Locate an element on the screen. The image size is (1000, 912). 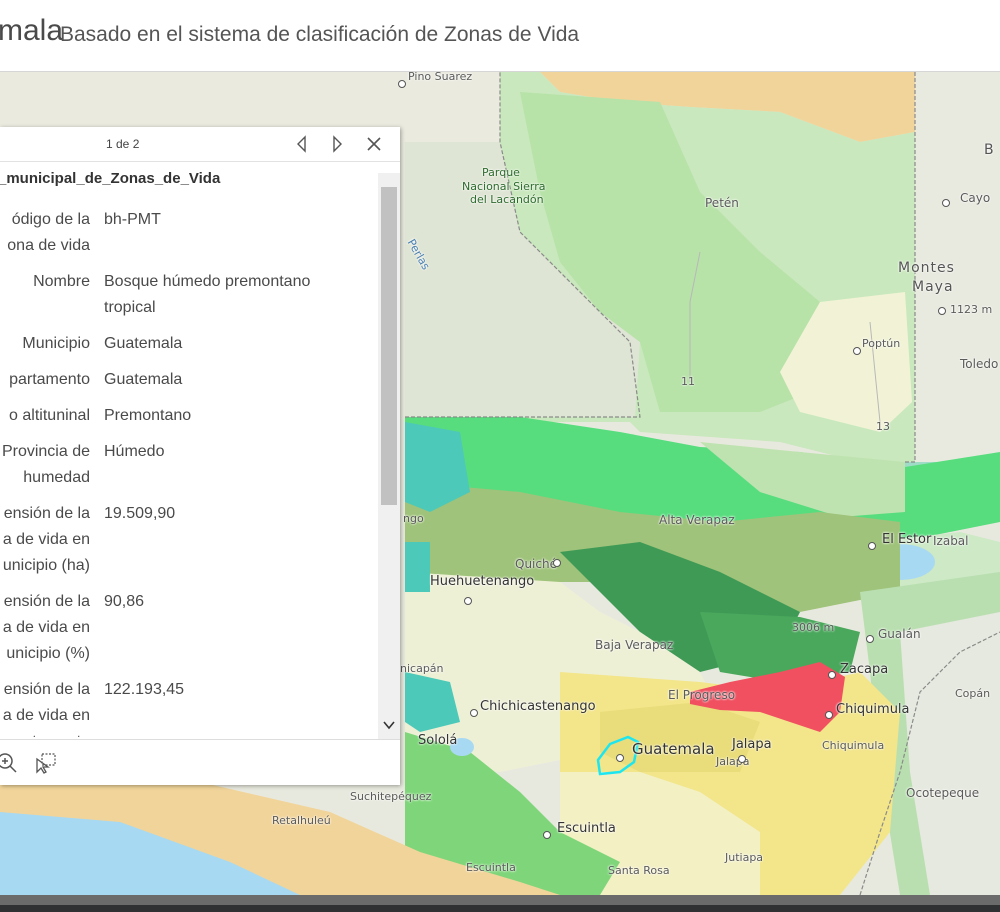
map-label-suchitepequez: Suchitepéquez is located at coordinates (391, 796).